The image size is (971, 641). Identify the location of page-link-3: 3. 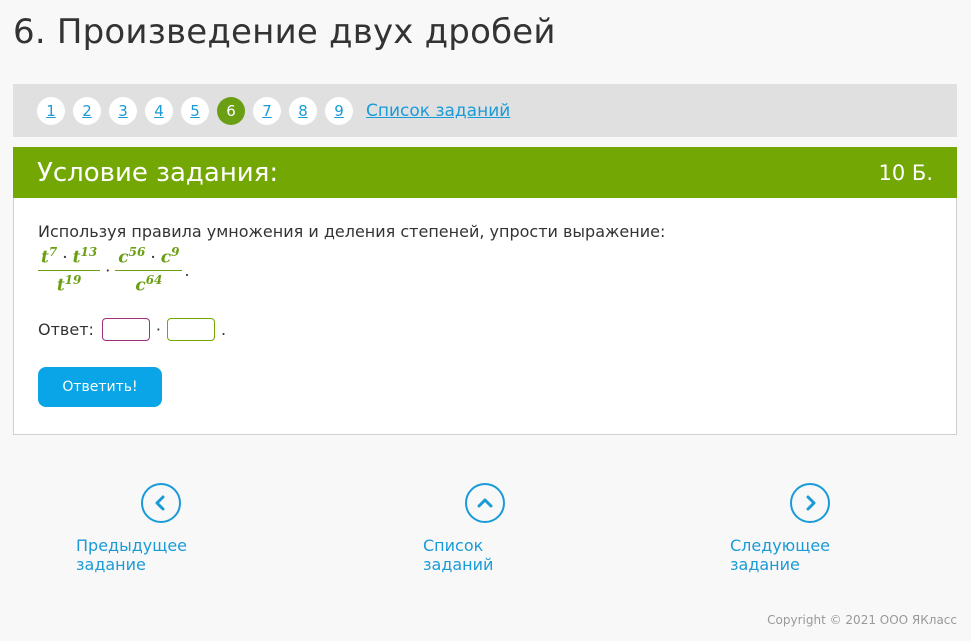
(123, 110).